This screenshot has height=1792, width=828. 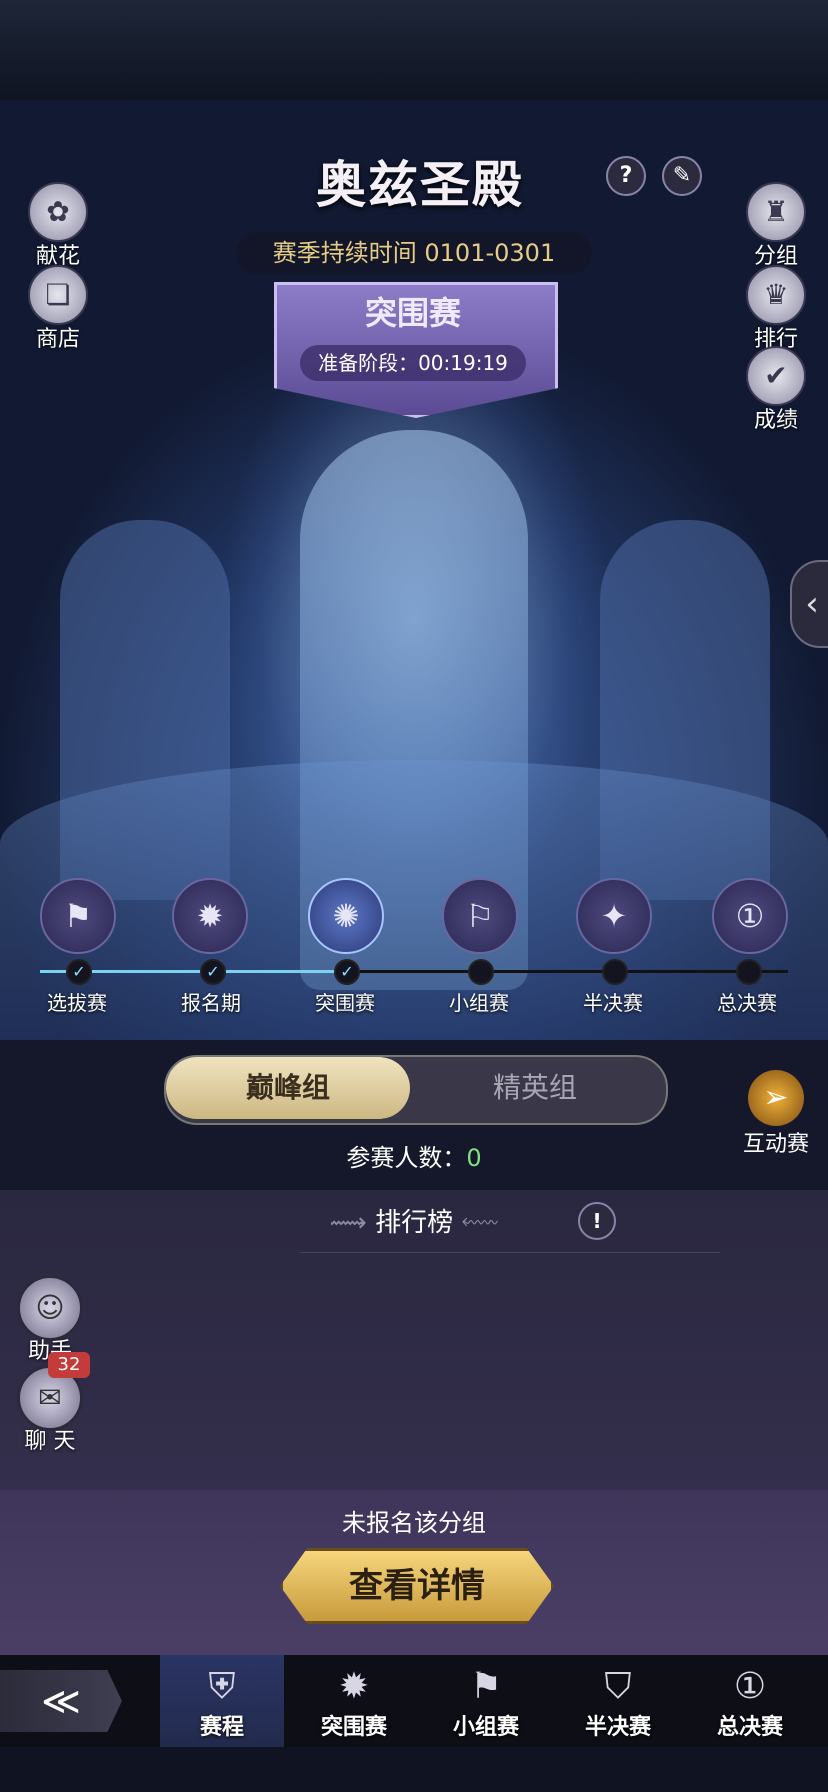 I want to click on help-button: ?, so click(x=626, y=176).